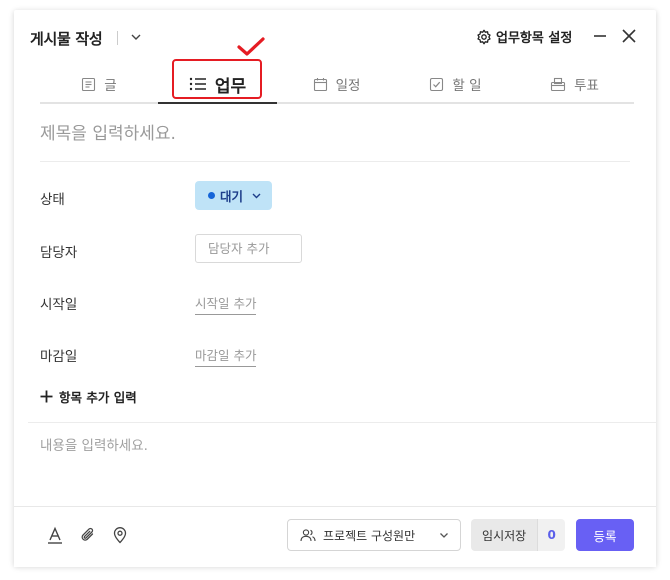  Describe the element at coordinates (52, 200) in the screenshot. I see `status-label: 상태` at that location.